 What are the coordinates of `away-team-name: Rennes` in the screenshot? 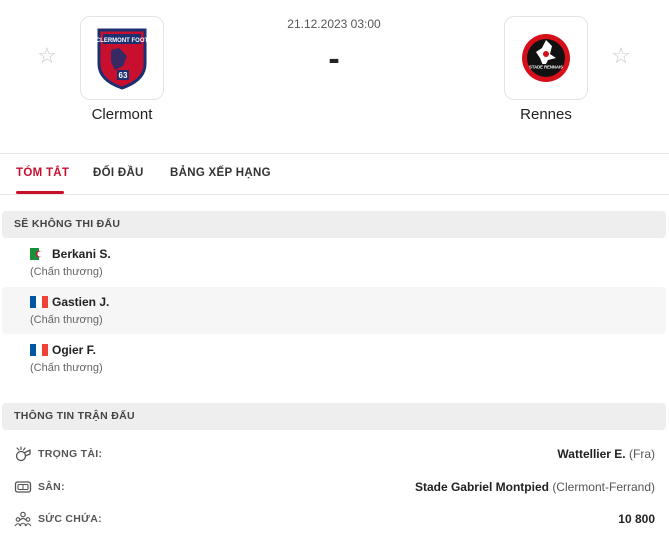 It's located at (546, 114).